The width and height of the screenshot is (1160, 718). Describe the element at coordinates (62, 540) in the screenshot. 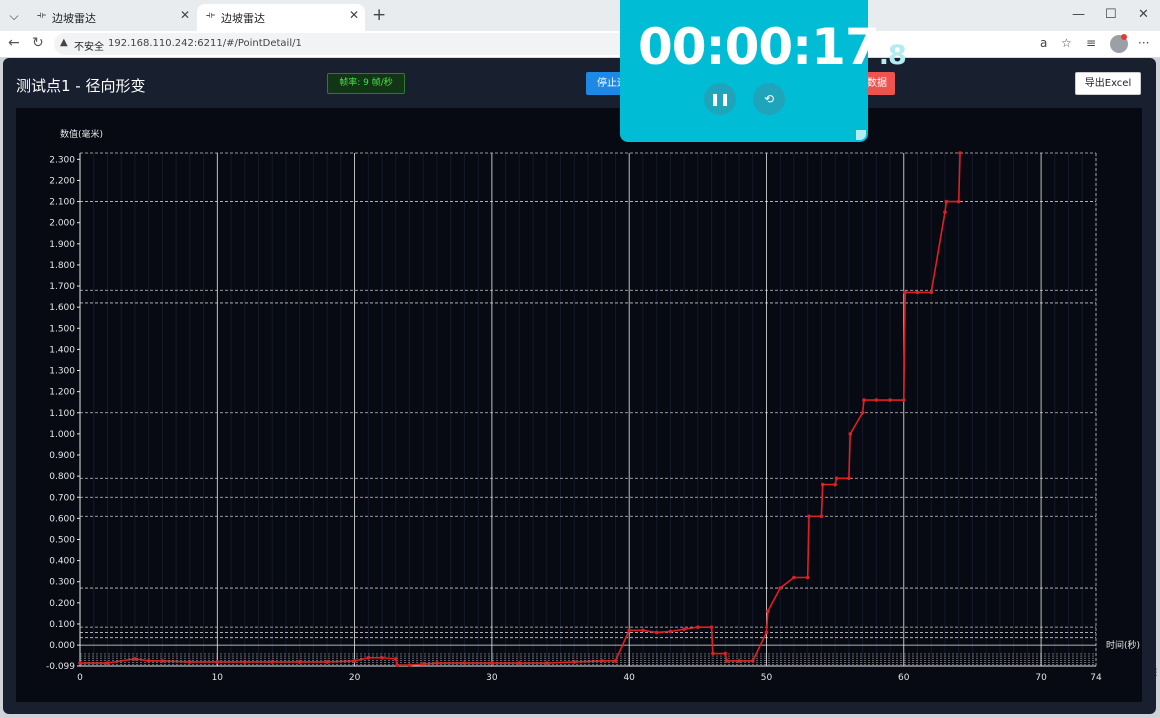

I see `y-tick-label: 0.500` at that location.